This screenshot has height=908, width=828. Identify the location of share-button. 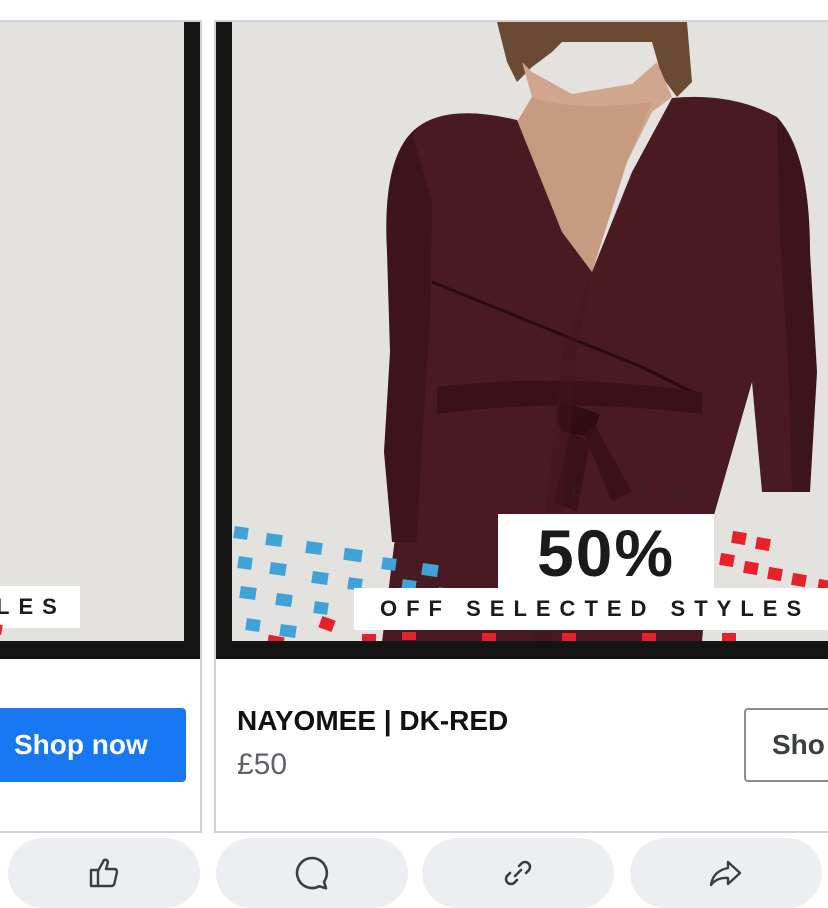
(726, 873).